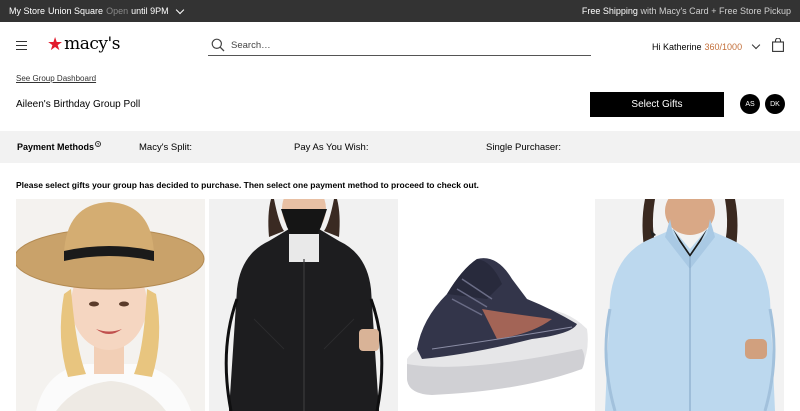 The image size is (800, 411). I want to click on store-hours: until 9PM, so click(150, 11).